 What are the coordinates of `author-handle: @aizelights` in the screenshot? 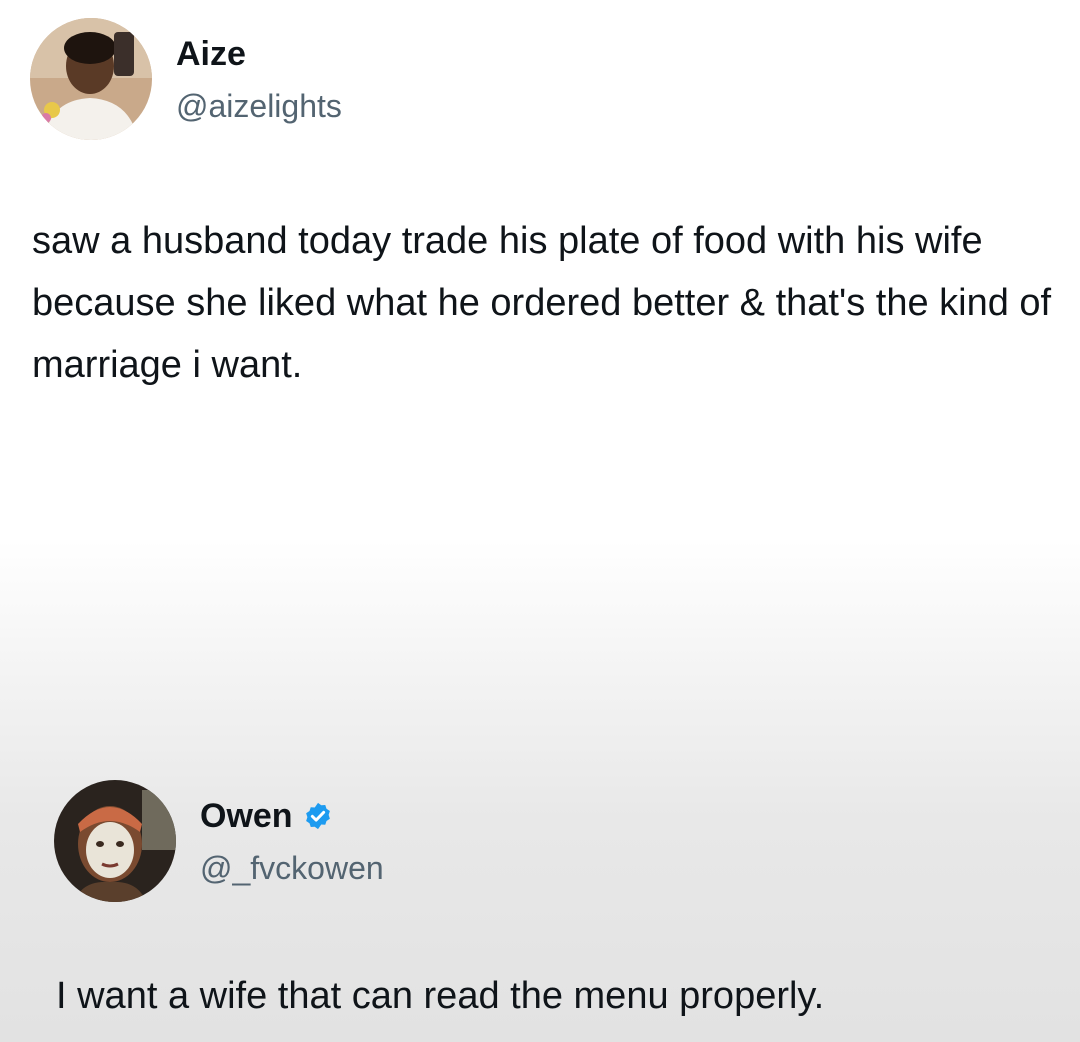 It's located at (259, 106).